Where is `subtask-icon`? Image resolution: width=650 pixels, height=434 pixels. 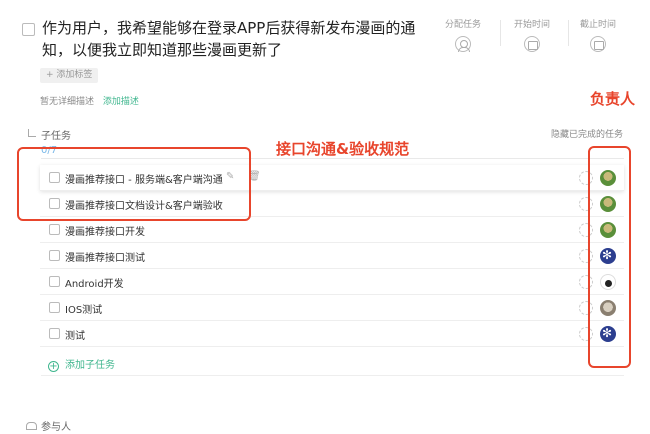
subtask-icon is located at coordinates (32, 133).